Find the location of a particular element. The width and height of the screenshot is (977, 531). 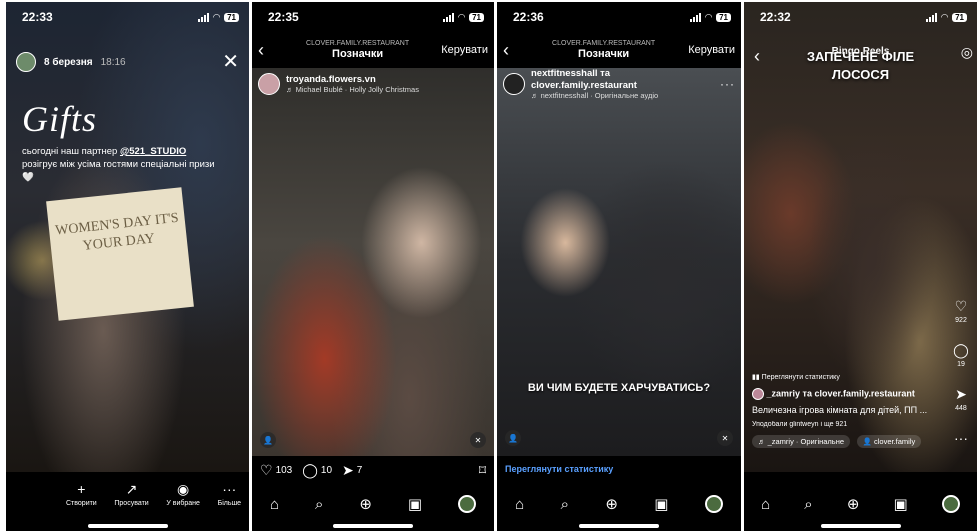

comment-button: ◯ 19 is located at coordinates (961, 355).